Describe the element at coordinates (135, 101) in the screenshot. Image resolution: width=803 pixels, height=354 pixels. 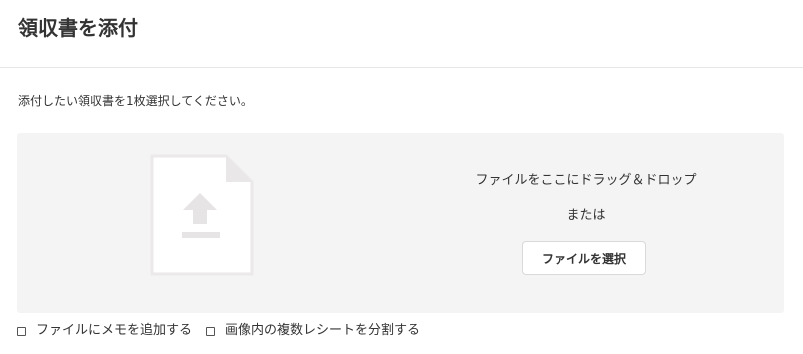
I see `instruction-text: 添付したい領収書を1枚選択してください。` at that location.